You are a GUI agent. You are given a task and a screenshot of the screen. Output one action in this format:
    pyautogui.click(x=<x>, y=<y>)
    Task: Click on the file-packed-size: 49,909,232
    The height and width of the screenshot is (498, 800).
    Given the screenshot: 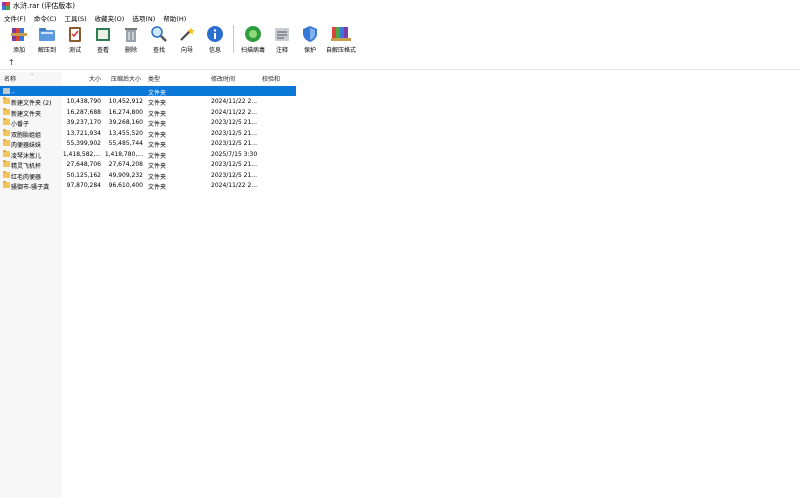 What is the action you would take?
    pyautogui.click(x=125, y=175)
    